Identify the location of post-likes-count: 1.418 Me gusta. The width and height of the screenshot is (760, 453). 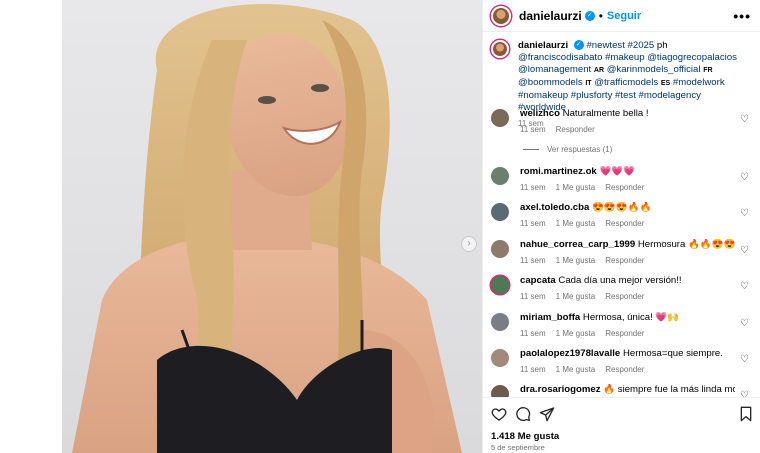
(525, 436).